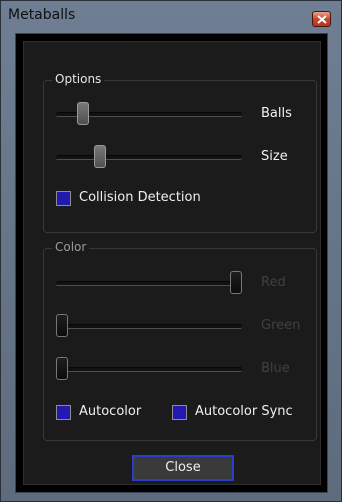 The height and width of the screenshot is (502, 342). Describe the element at coordinates (179, 412) in the screenshot. I see `autocolor-sync-checkbox` at that location.